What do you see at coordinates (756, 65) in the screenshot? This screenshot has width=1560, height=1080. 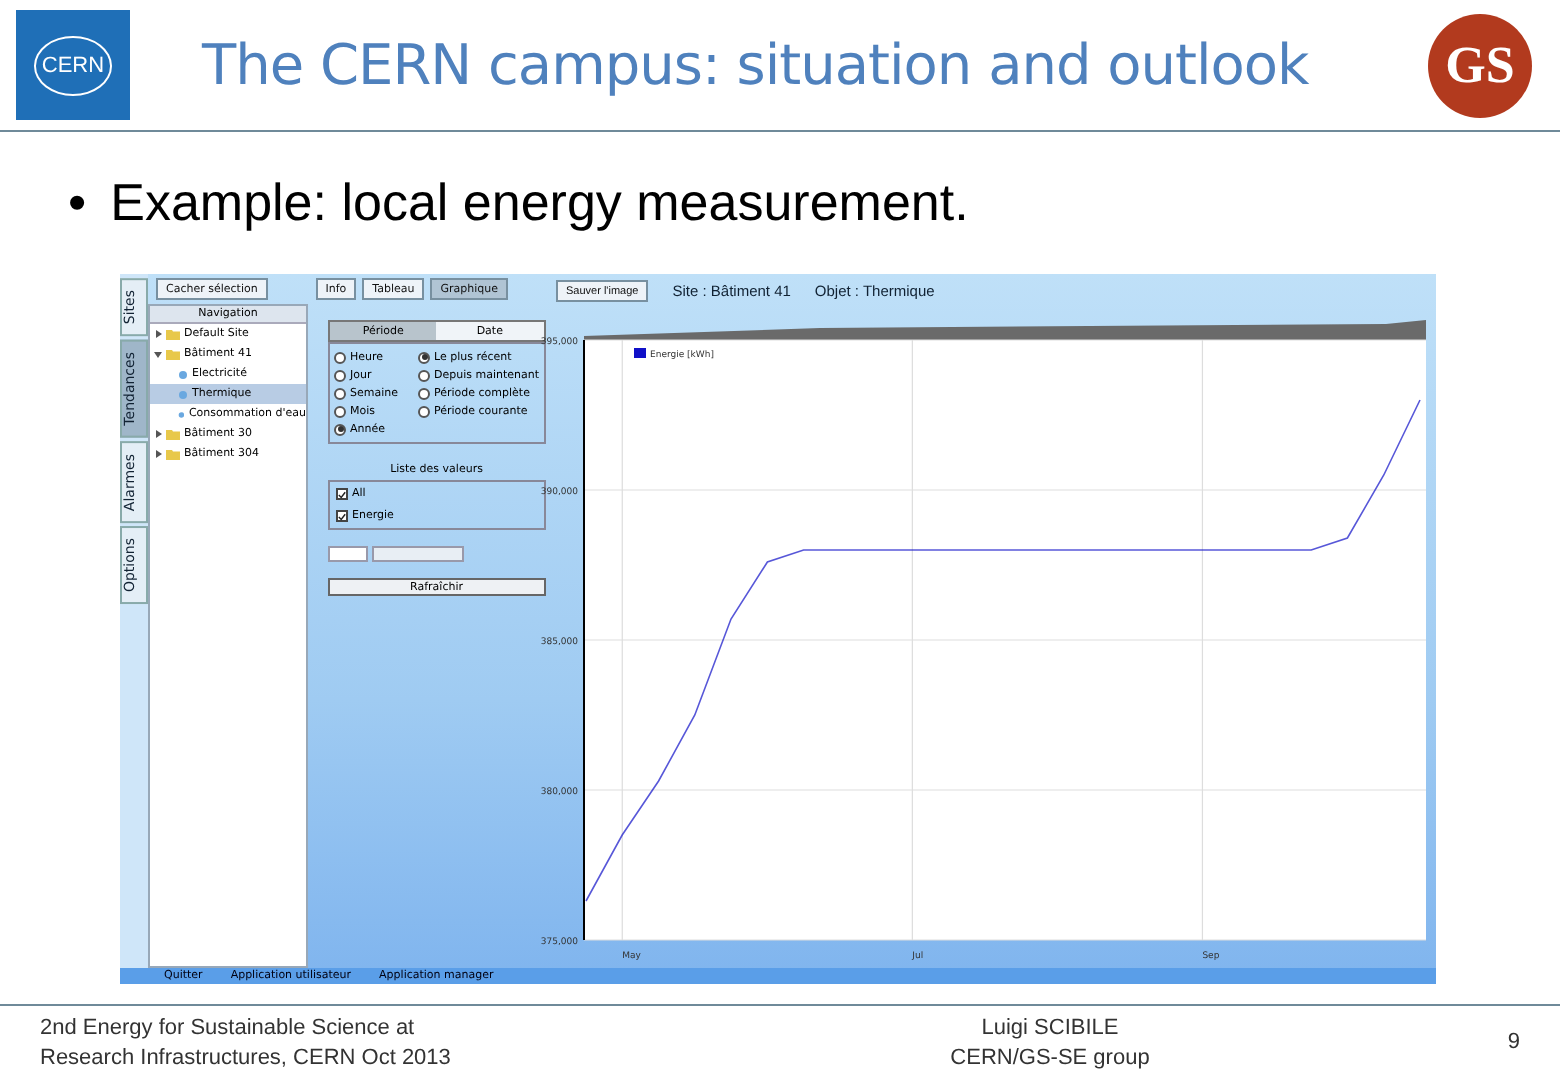 I see `slide-title: The CERN campus: situation and outlook` at bounding box center [756, 65].